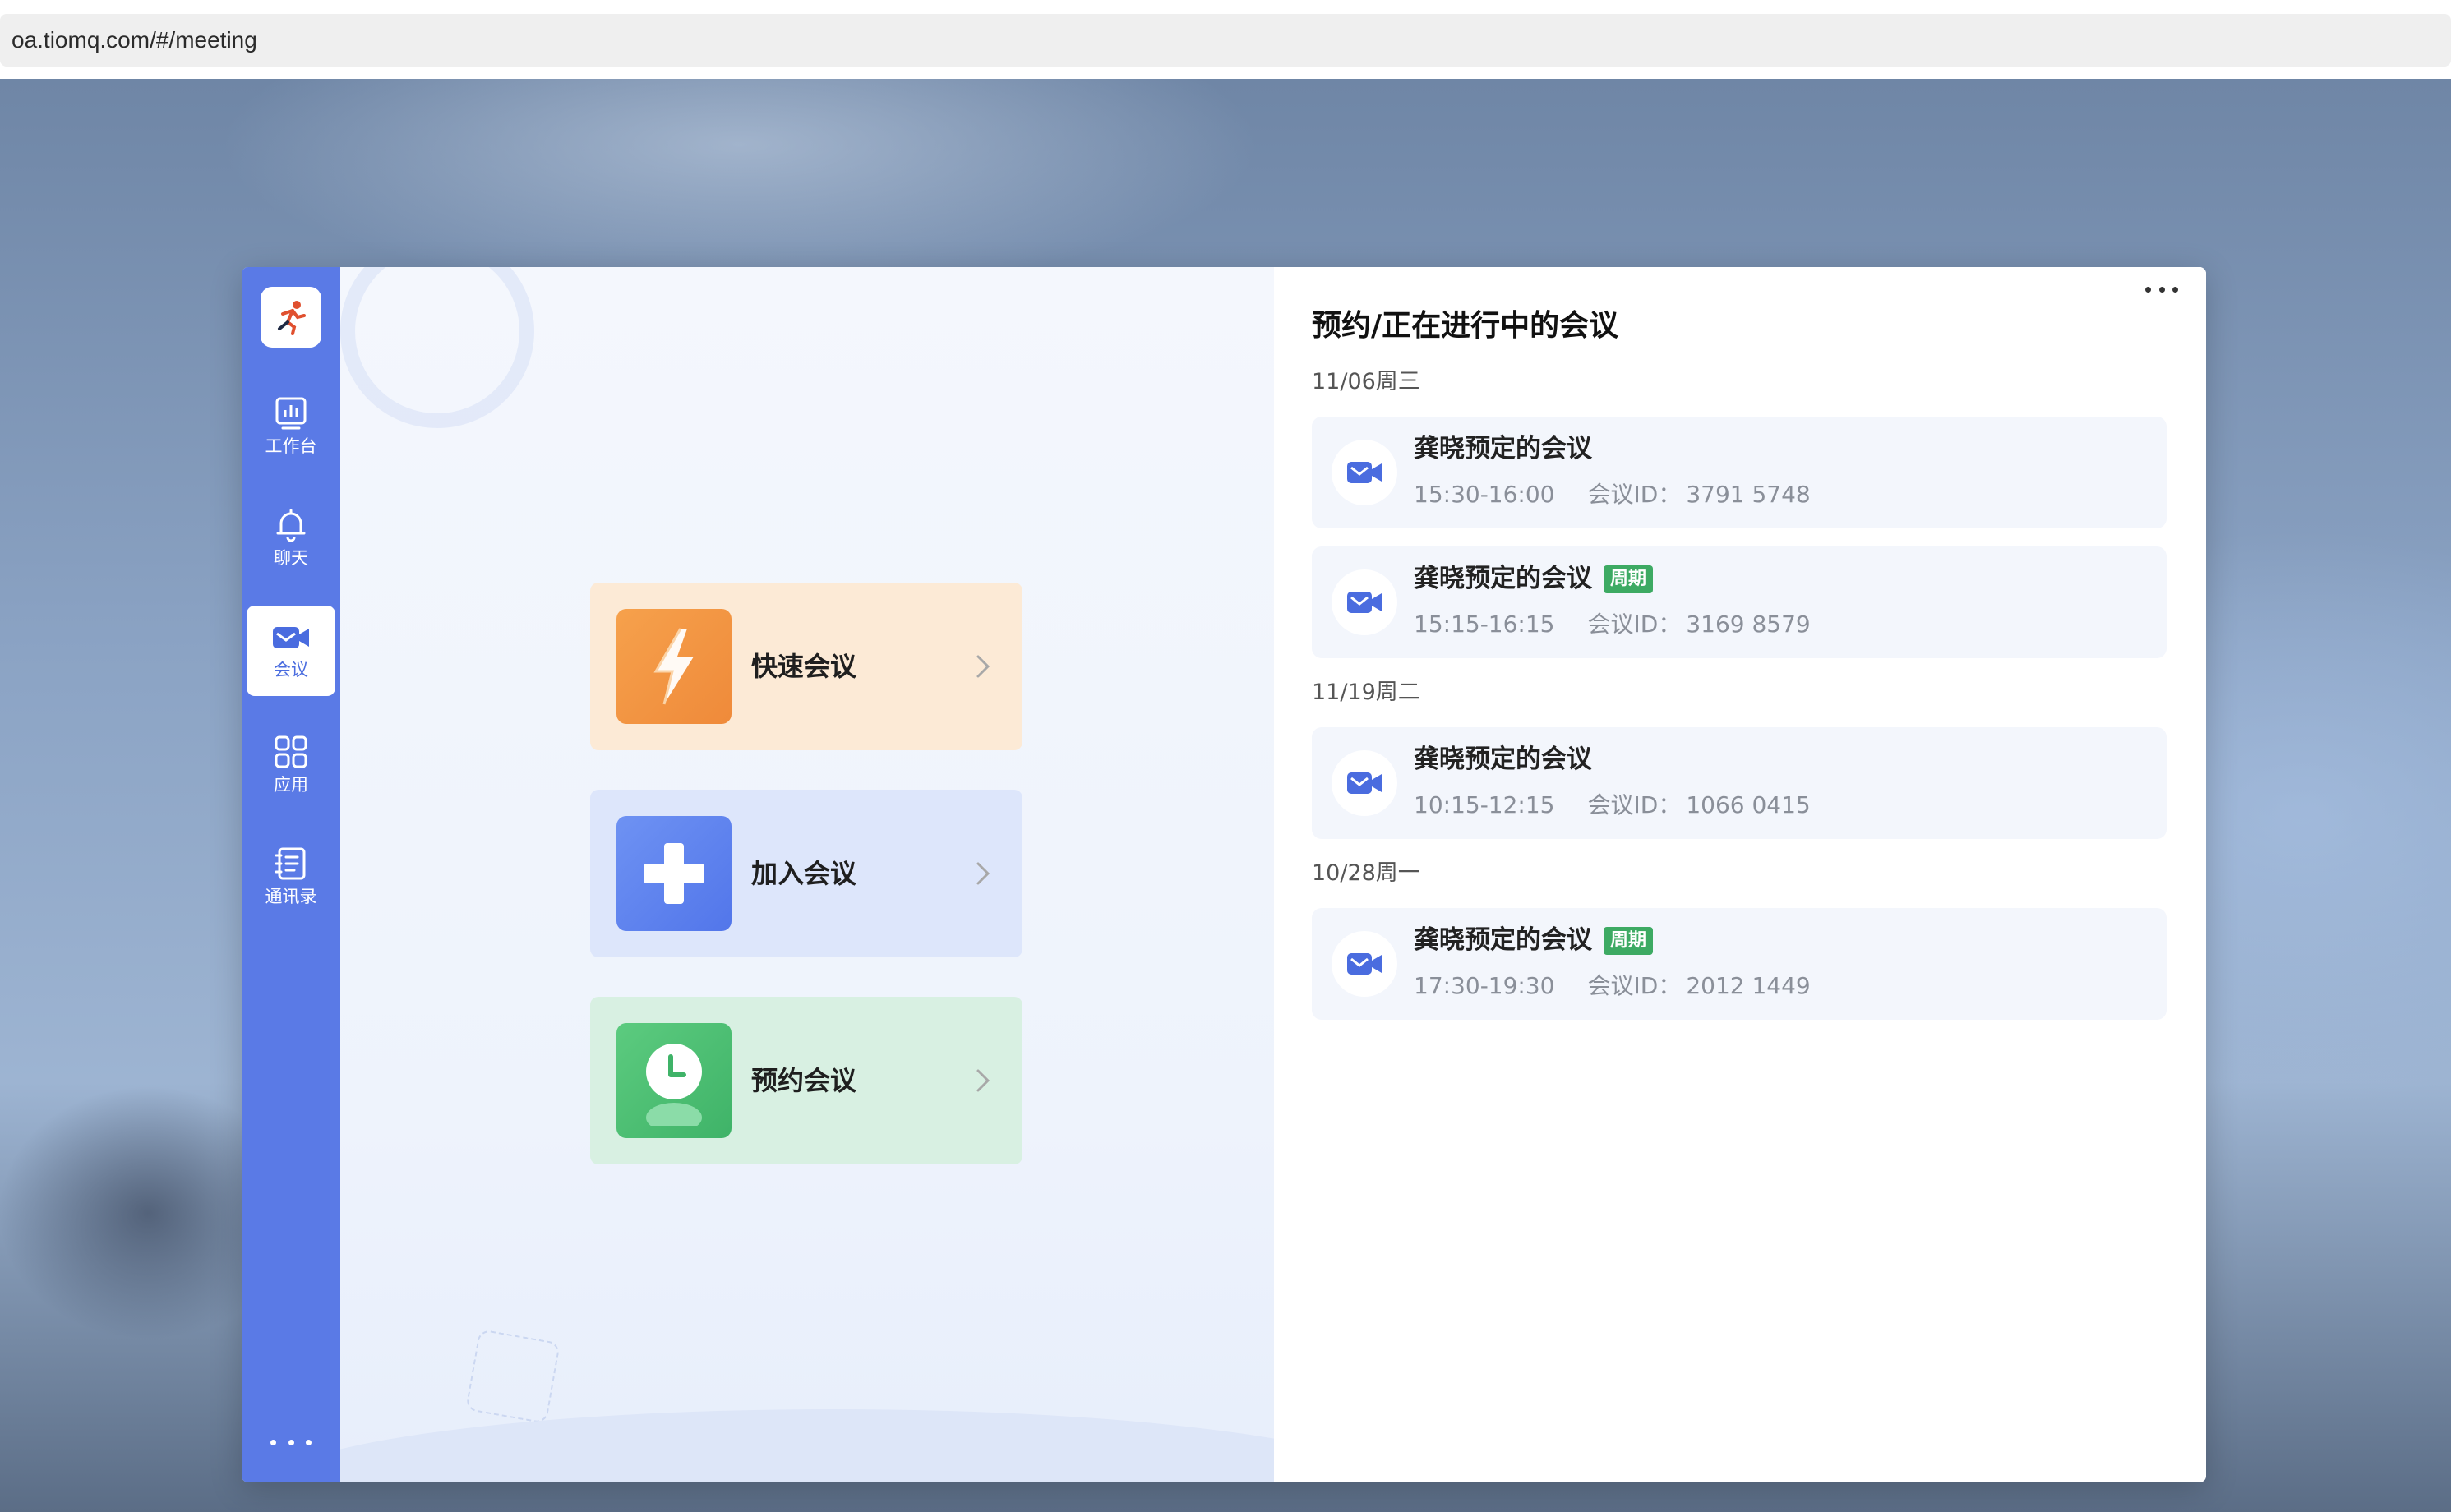 This screenshot has width=2451, height=1512. Describe the element at coordinates (1740, 783) in the screenshot. I see `meeting-item: 龚晓预定的会议 10:15-12:15 会议ID： 1066 0415` at that location.